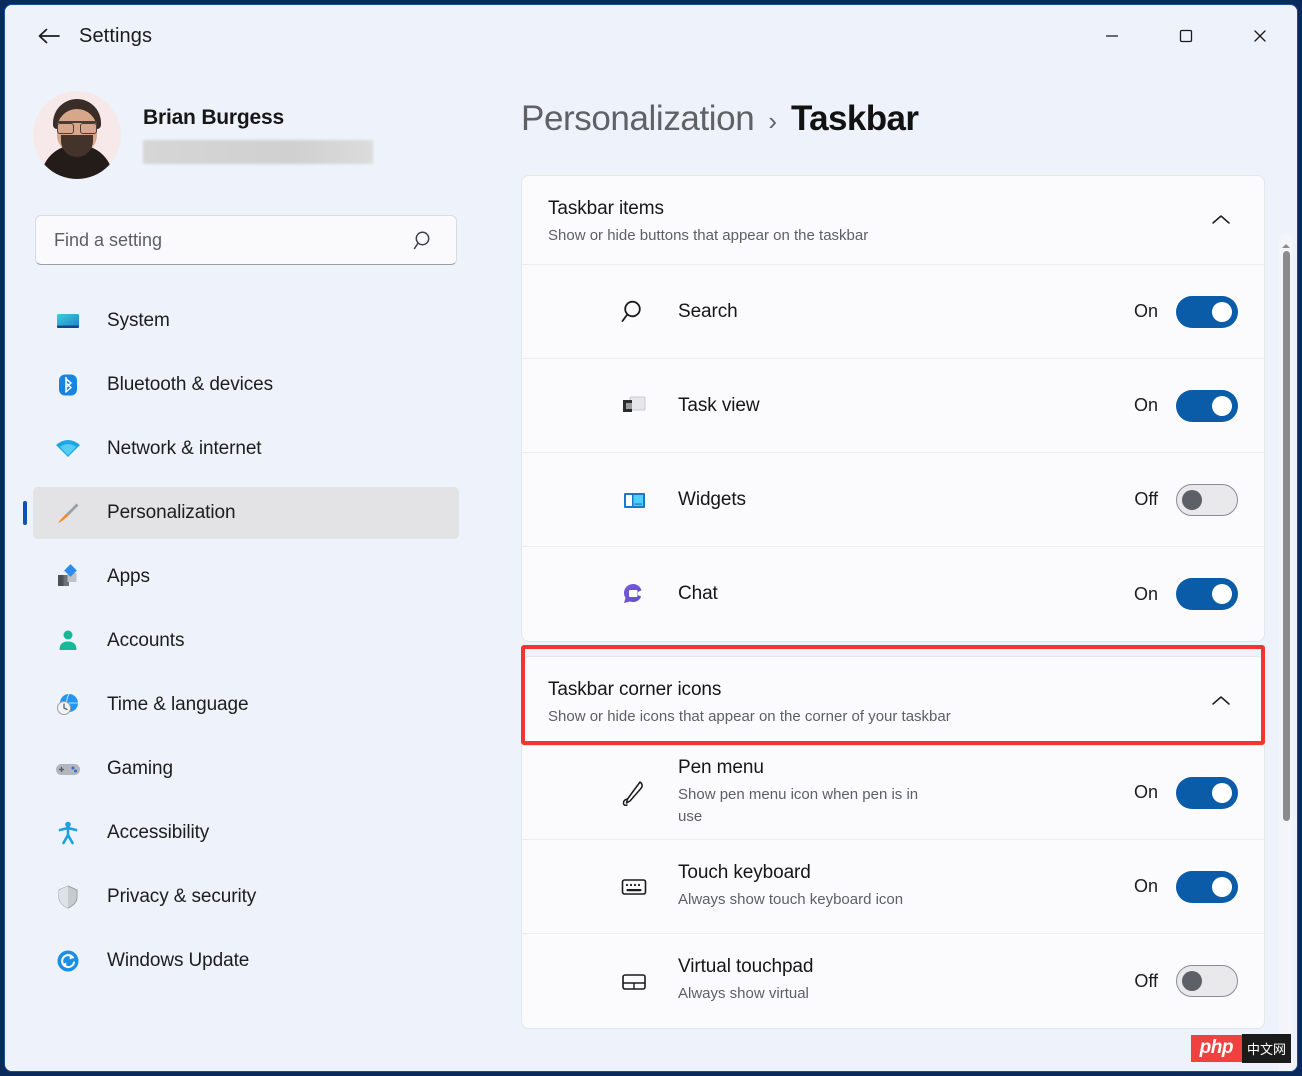 The width and height of the screenshot is (1302, 1076). I want to click on breadcrumb-parent: Personalization, so click(638, 119).